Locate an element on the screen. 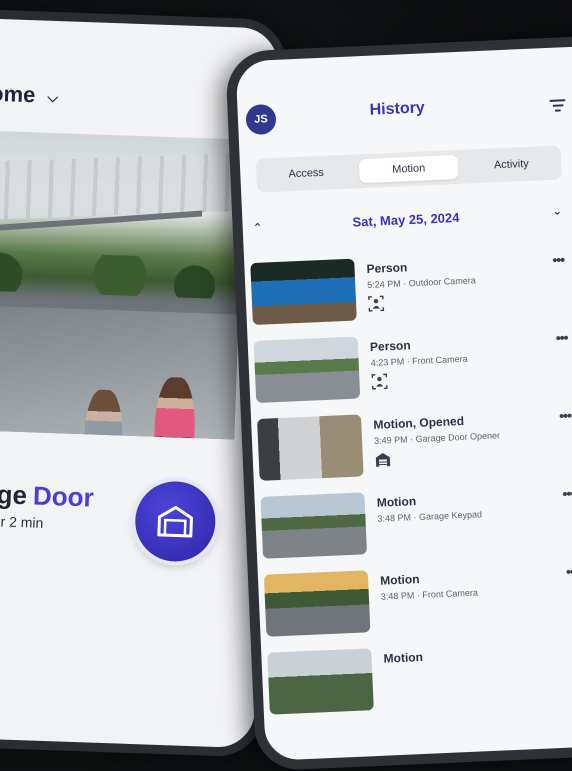 The width and height of the screenshot is (572, 771). garage-door-status: n for 2 min is located at coordinates (22, 521).